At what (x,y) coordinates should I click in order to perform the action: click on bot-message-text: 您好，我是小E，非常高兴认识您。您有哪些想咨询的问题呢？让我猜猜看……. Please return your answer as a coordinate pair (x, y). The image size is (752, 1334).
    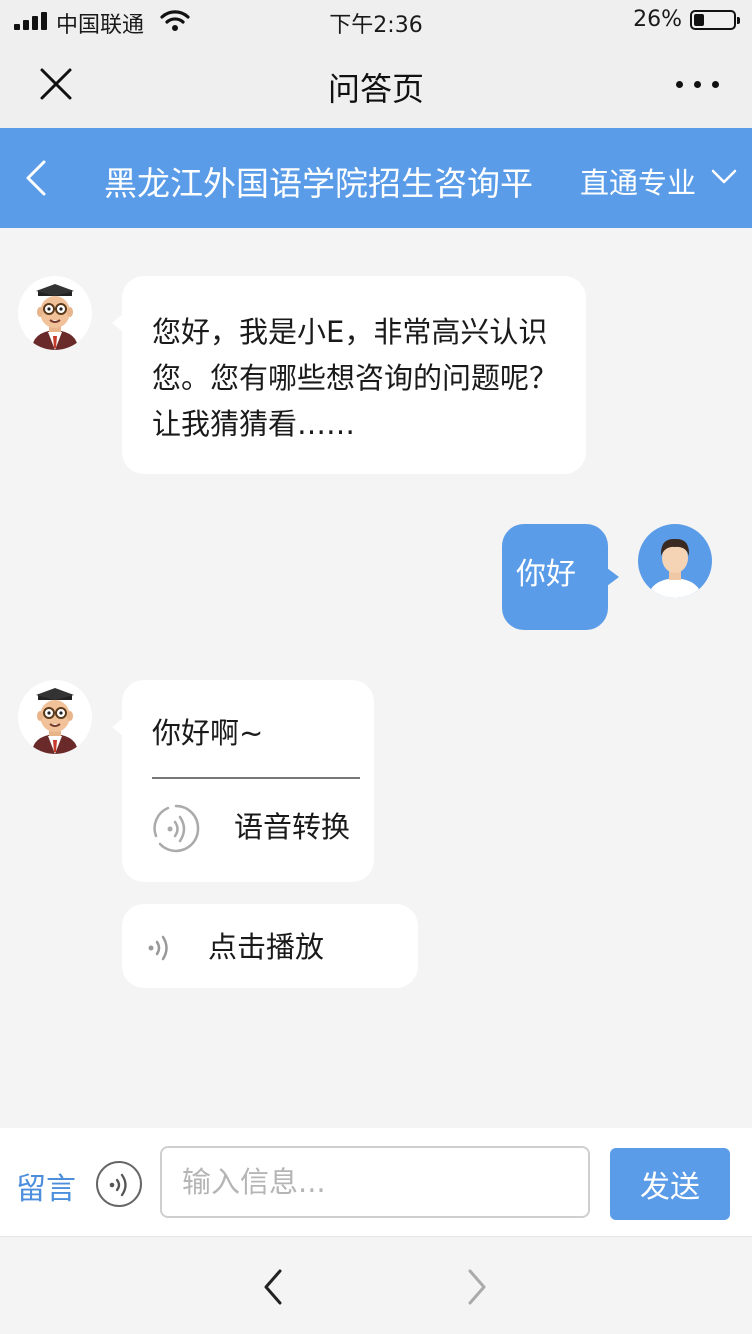
    Looking at the image, I should click on (355, 378).